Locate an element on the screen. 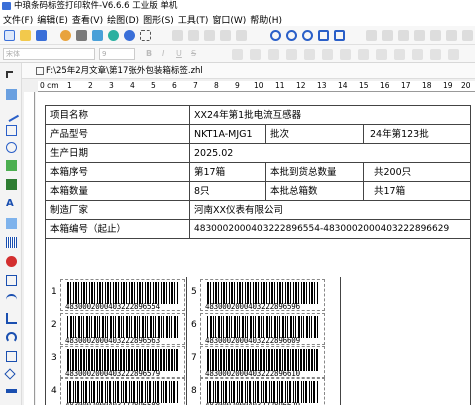  align-left-icon is located at coordinates (237, 54).